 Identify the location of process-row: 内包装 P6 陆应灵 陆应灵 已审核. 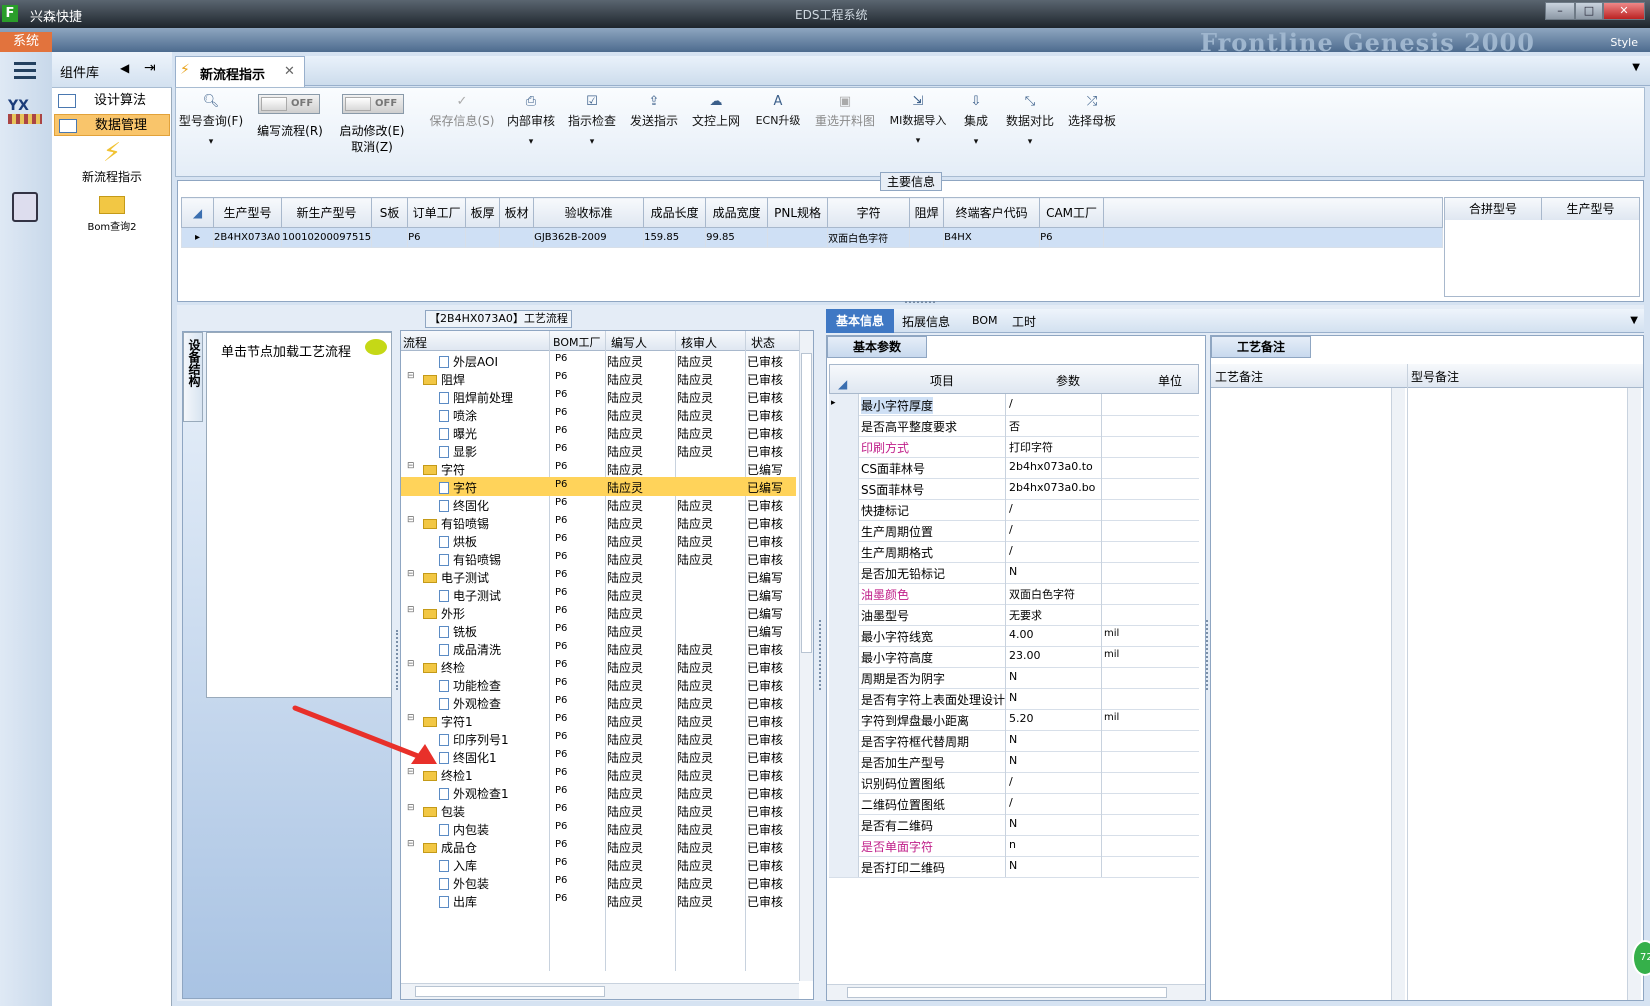
(598, 828).